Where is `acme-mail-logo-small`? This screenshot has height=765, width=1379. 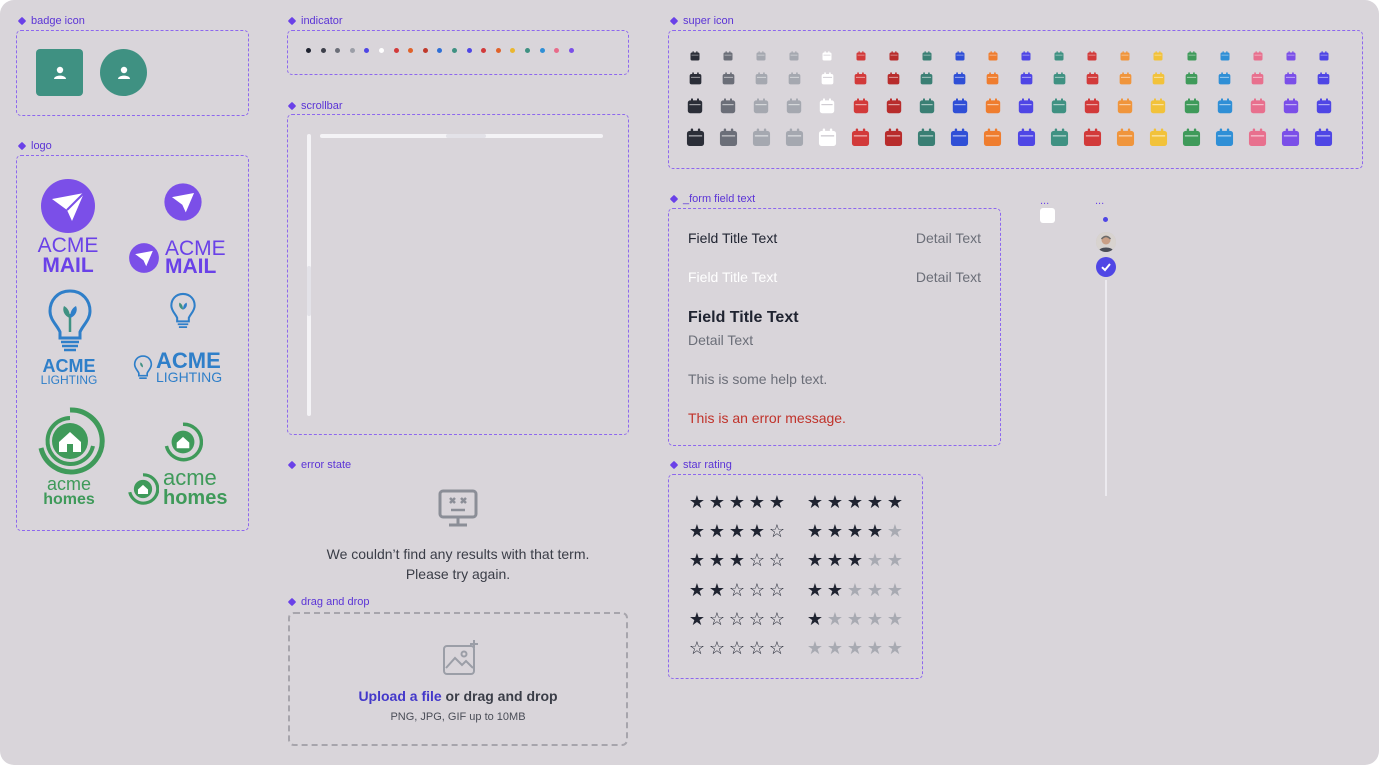
acme-mail-logo-small is located at coordinates (183, 202).